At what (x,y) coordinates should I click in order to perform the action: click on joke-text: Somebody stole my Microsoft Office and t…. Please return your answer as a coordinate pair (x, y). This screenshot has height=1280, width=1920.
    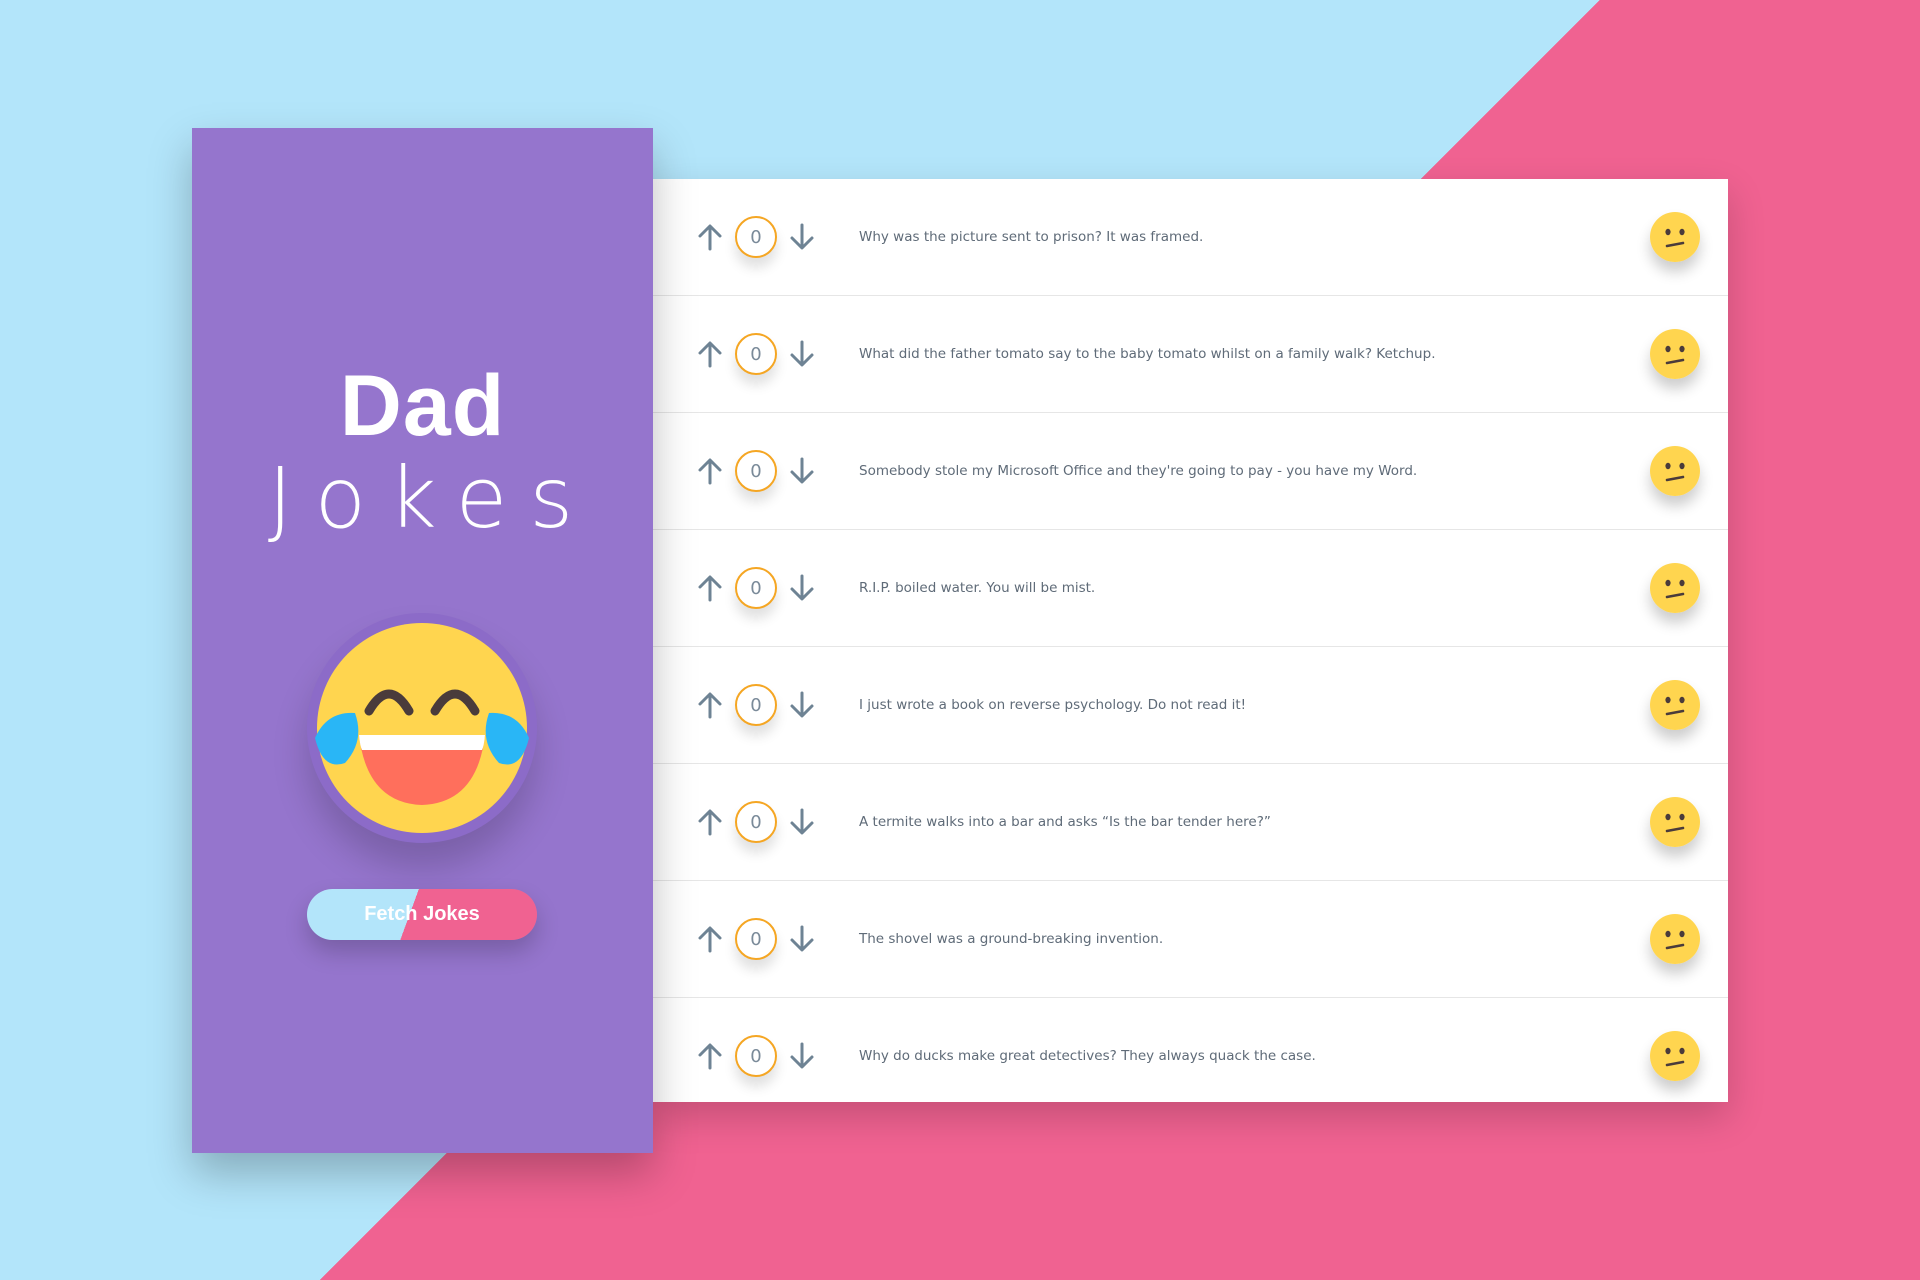
    Looking at the image, I should click on (1138, 471).